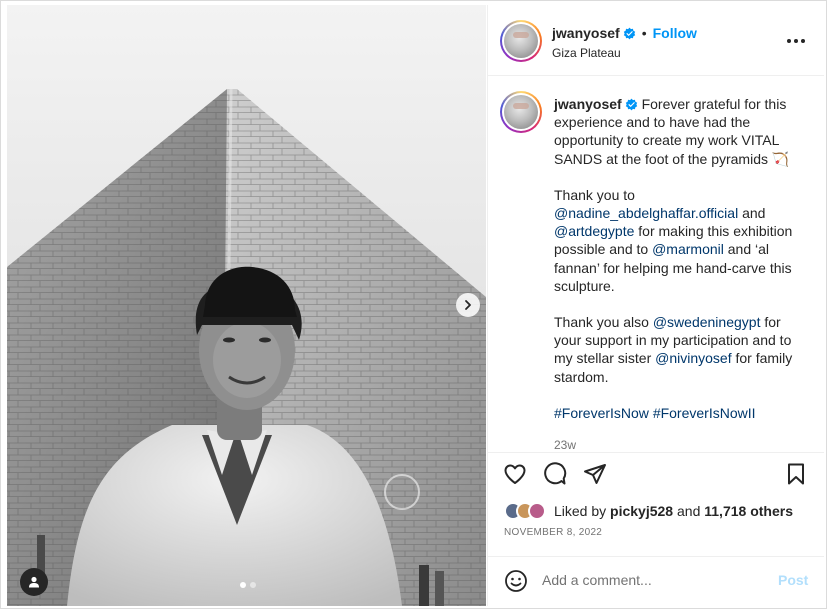 The width and height of the screenshot is (827, 609). What do you see at coordinates (748, 511) in the screenshot?
I see `likes-count: 11,718 others` at bounding box center [748, 511].